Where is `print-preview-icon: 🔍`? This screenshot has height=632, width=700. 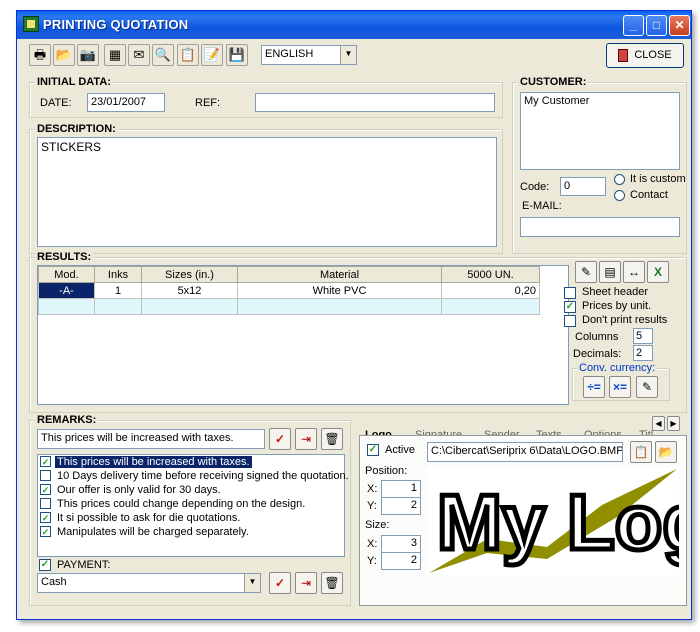
print-preview-icon: 🔍 is located at coordinates (163, 55).